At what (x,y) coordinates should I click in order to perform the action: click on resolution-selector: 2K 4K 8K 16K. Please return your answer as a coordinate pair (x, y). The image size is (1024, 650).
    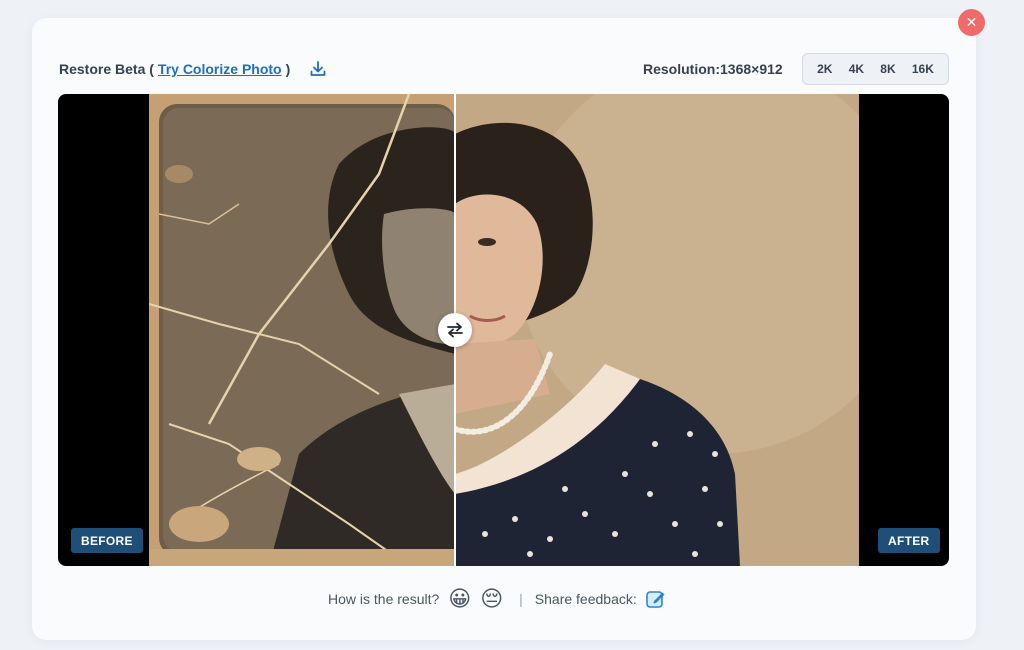
    Looking at the image, I should click on (875, 69).